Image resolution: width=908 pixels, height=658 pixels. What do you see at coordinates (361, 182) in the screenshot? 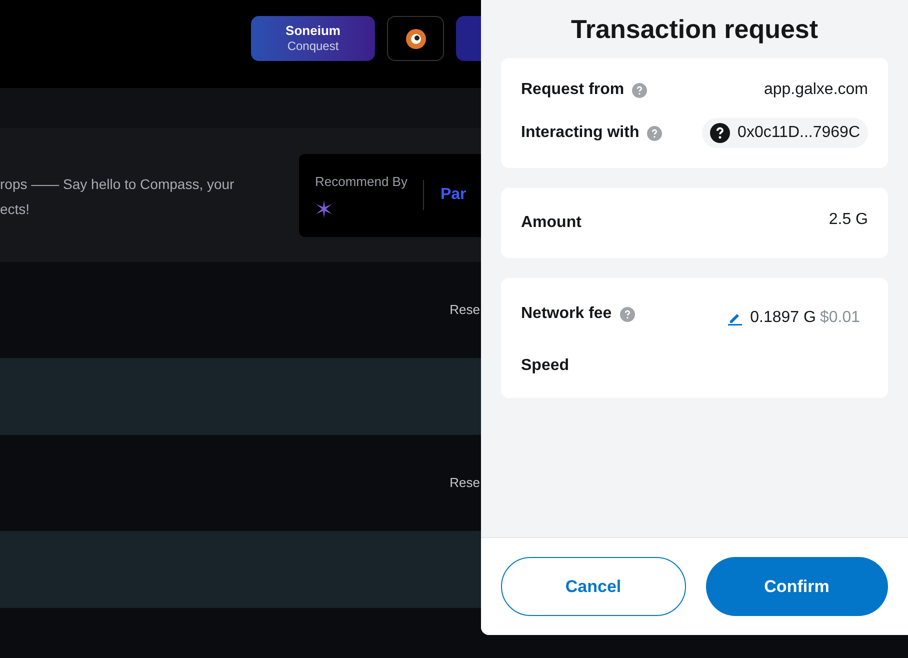
I see `recommend-label: Recommend By` at bounding box center [361, 182].